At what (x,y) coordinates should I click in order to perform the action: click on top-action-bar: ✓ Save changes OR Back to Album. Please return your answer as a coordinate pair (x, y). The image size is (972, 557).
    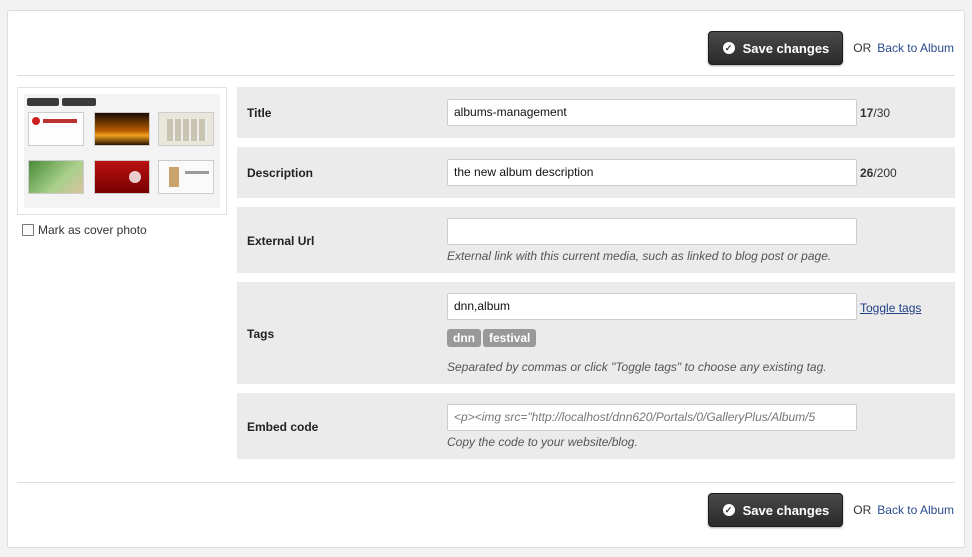
    Looking at the image, I should click on (830, 48).